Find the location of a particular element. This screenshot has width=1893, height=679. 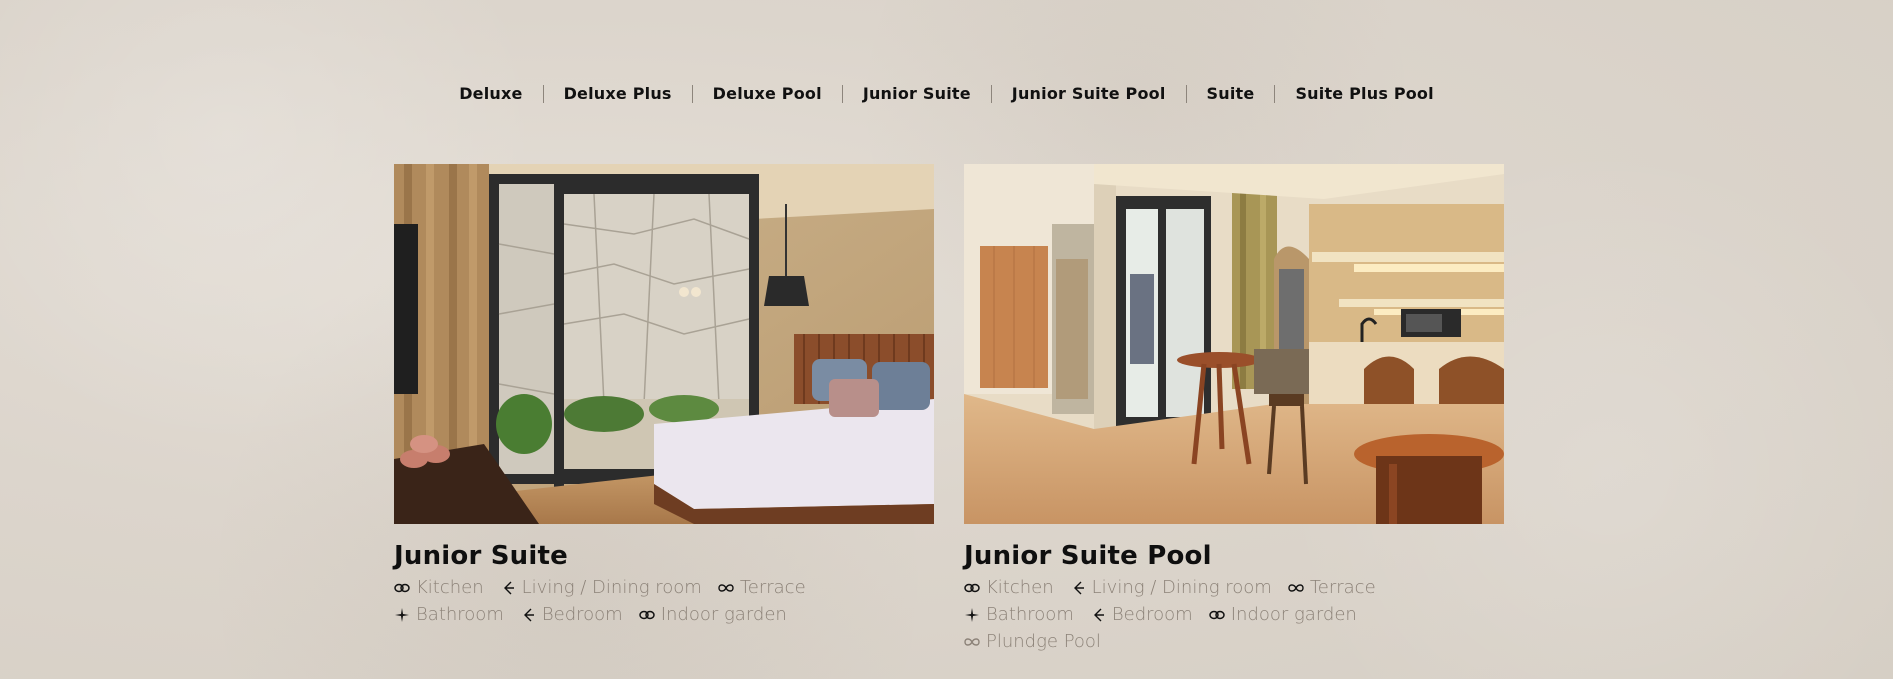

room-title: Junior Suite is located at coordinates (481, 556).